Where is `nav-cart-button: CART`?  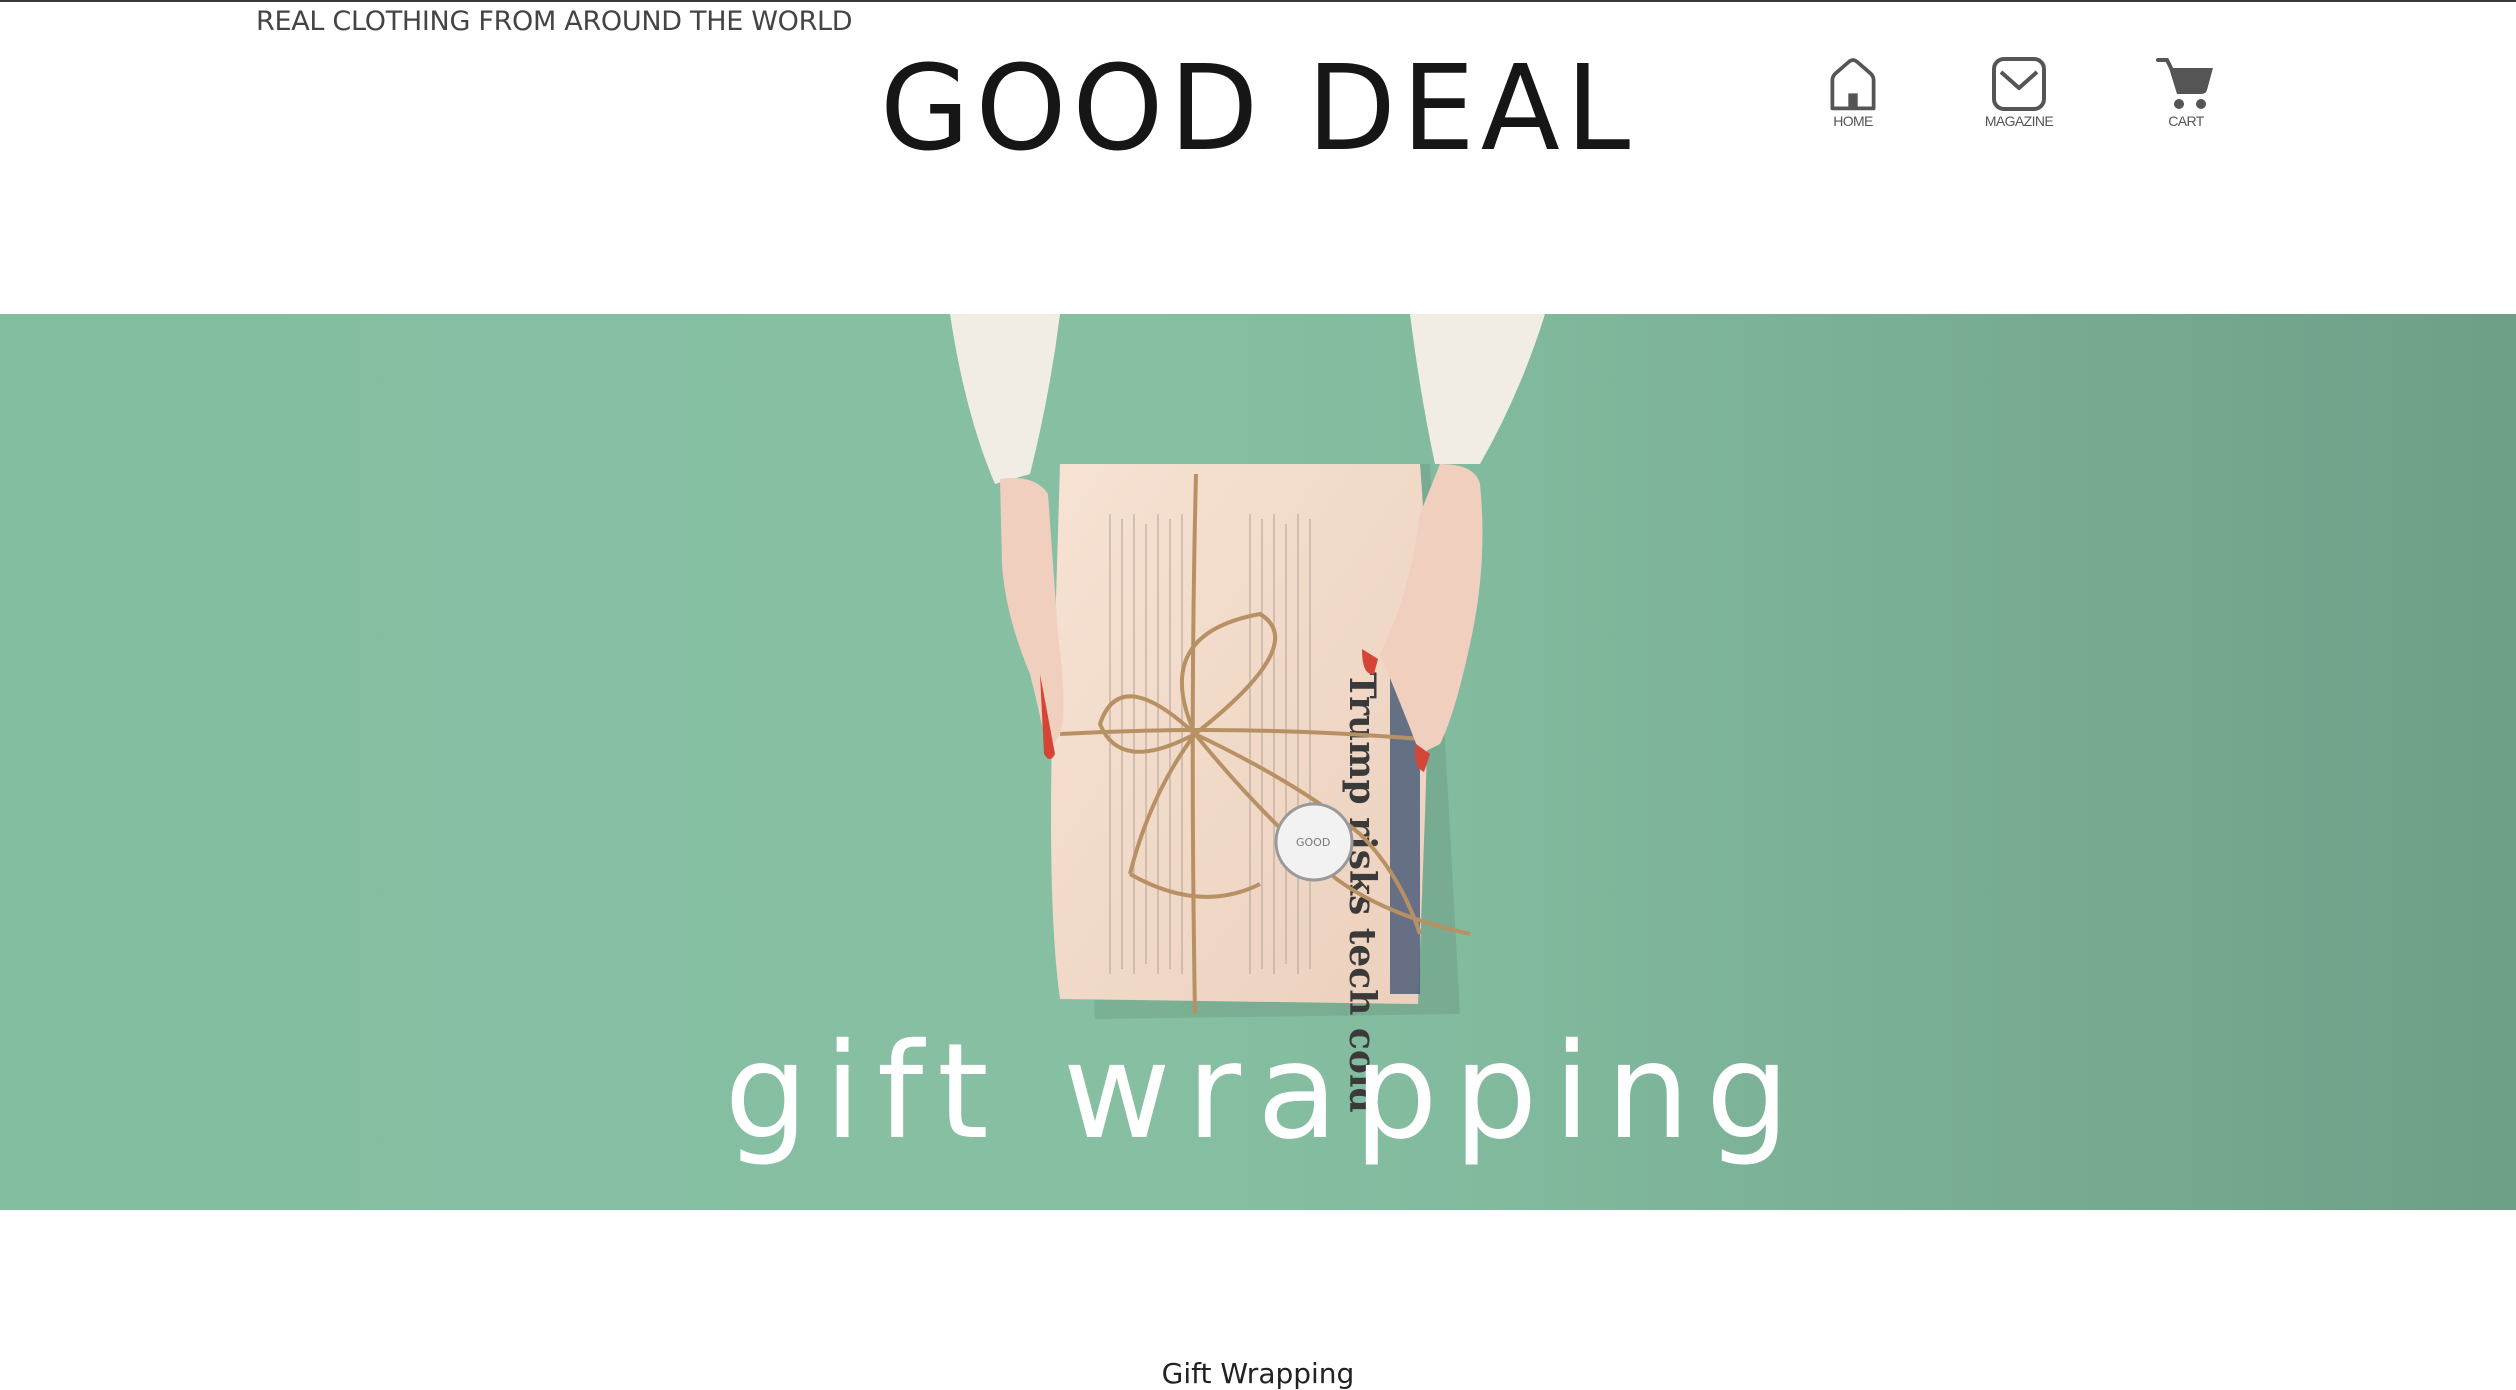
nav-cart-button: CART is located at coordinates (2186, 91).